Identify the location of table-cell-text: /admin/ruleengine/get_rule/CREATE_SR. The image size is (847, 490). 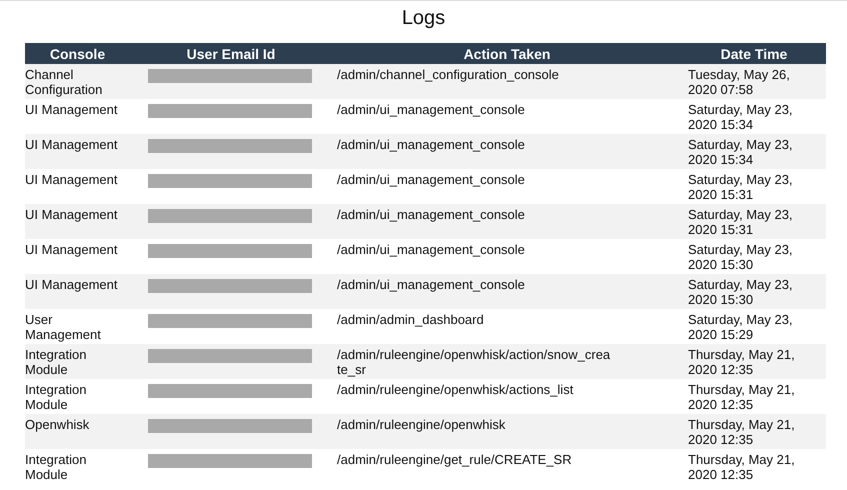
(454, 459).